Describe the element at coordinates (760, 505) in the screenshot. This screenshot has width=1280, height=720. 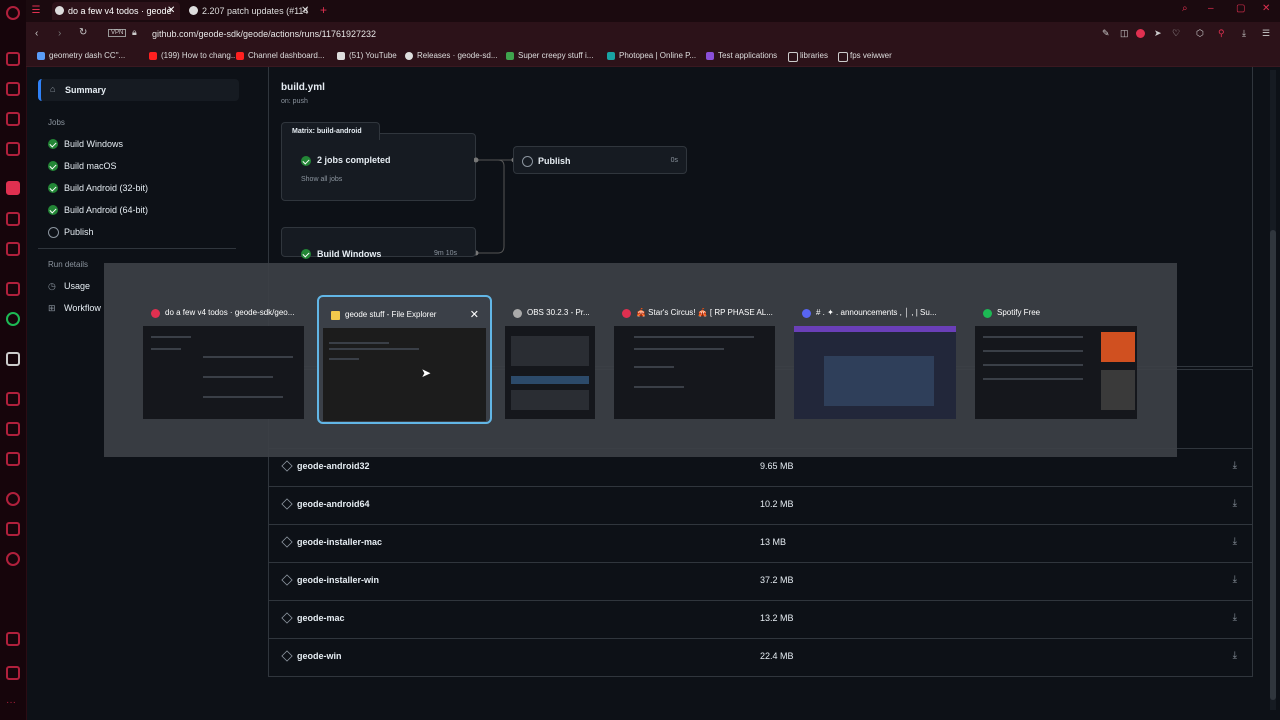
I see `artifact-row: geode-android64 10.2 MB ⤓` at that location.